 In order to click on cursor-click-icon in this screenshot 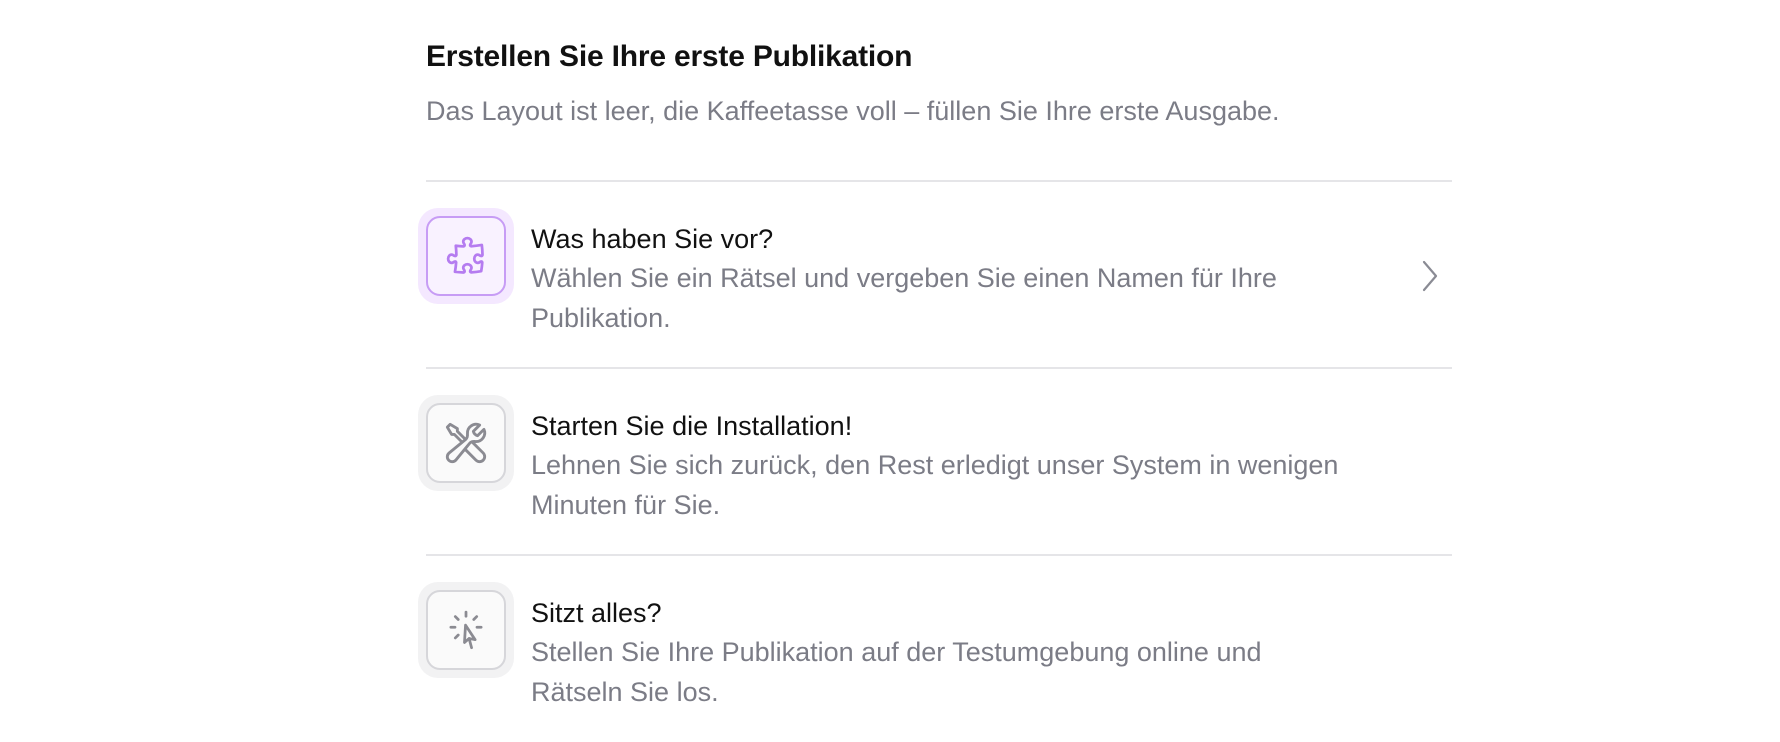, I will do `click(466, 630)`.